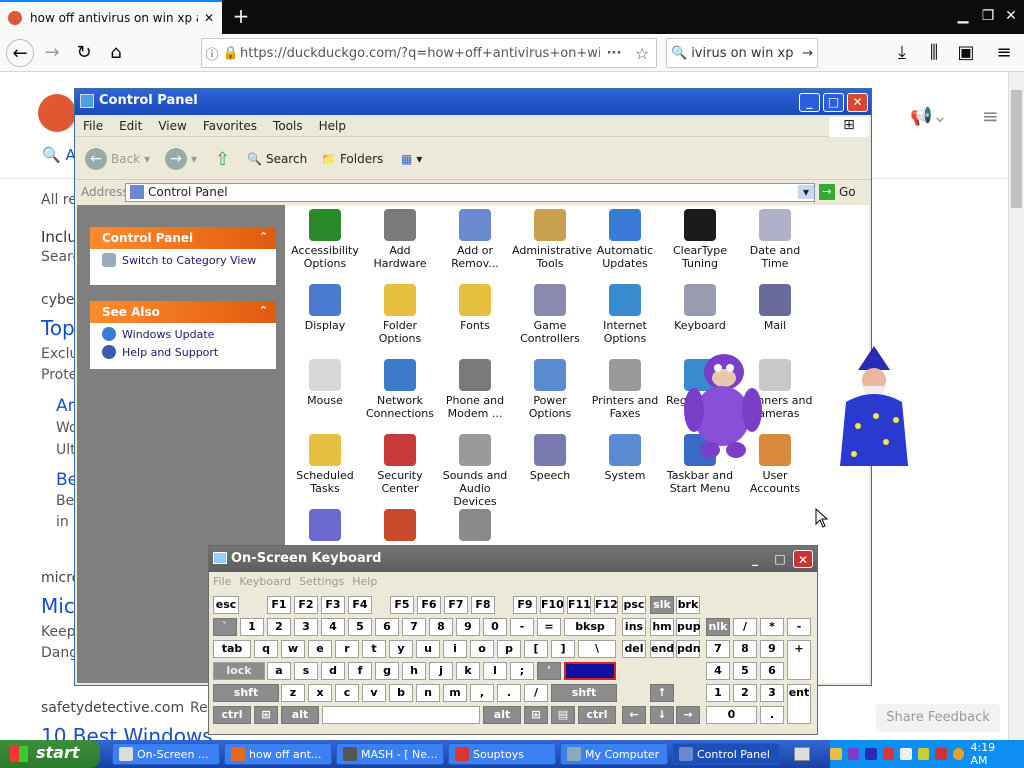 This screenshot has width=1024, height=768. I want to click on keyboard-key: F9, so click(525, 605).